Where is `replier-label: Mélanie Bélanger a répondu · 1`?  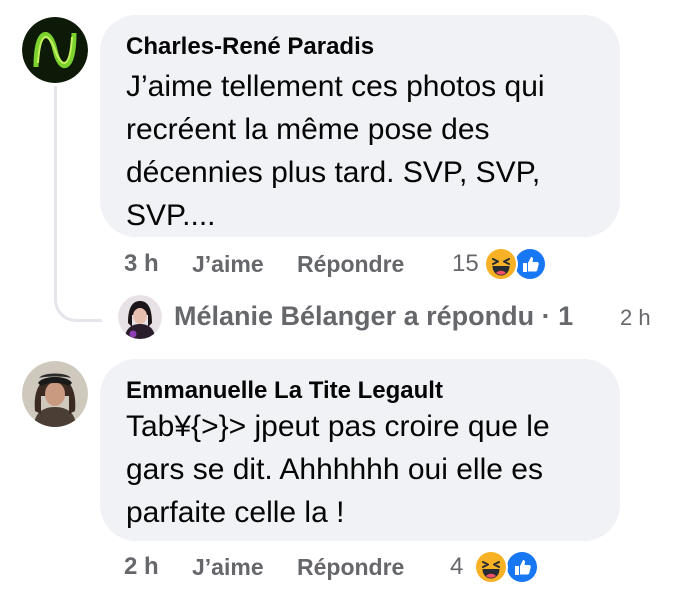 replier-label: Mélanie Bélanger a répondu · 1 is located at coordinates (373, 316).